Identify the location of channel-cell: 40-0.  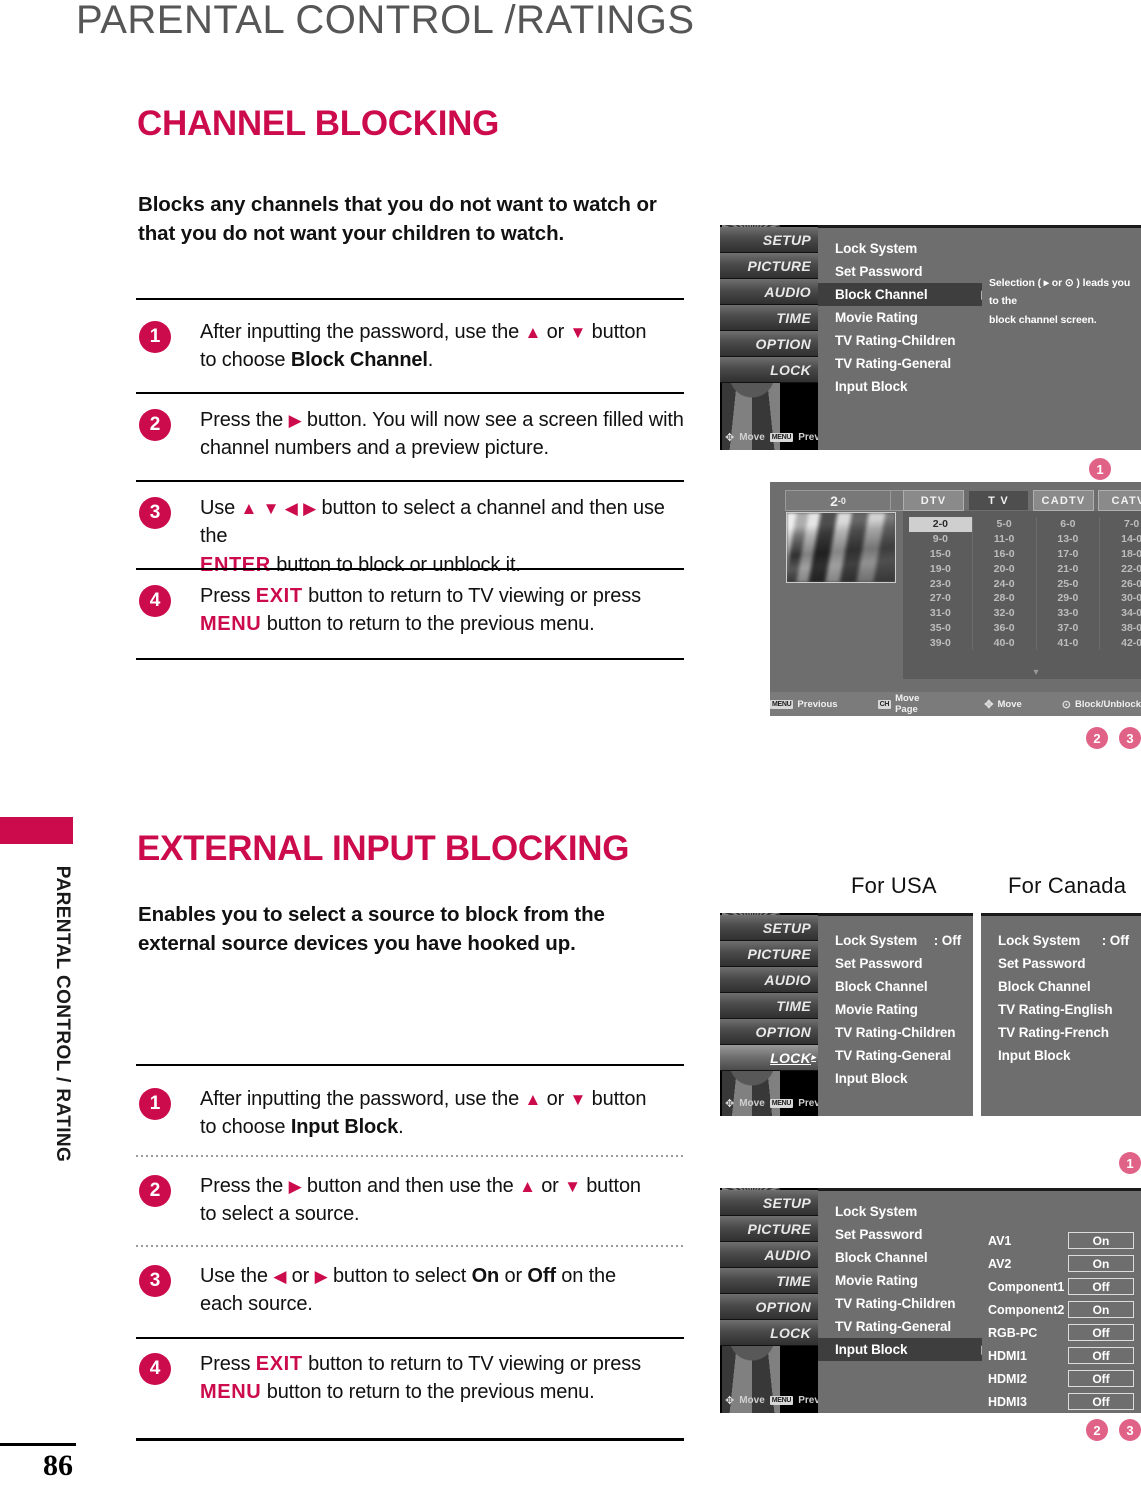
(1005, 643).